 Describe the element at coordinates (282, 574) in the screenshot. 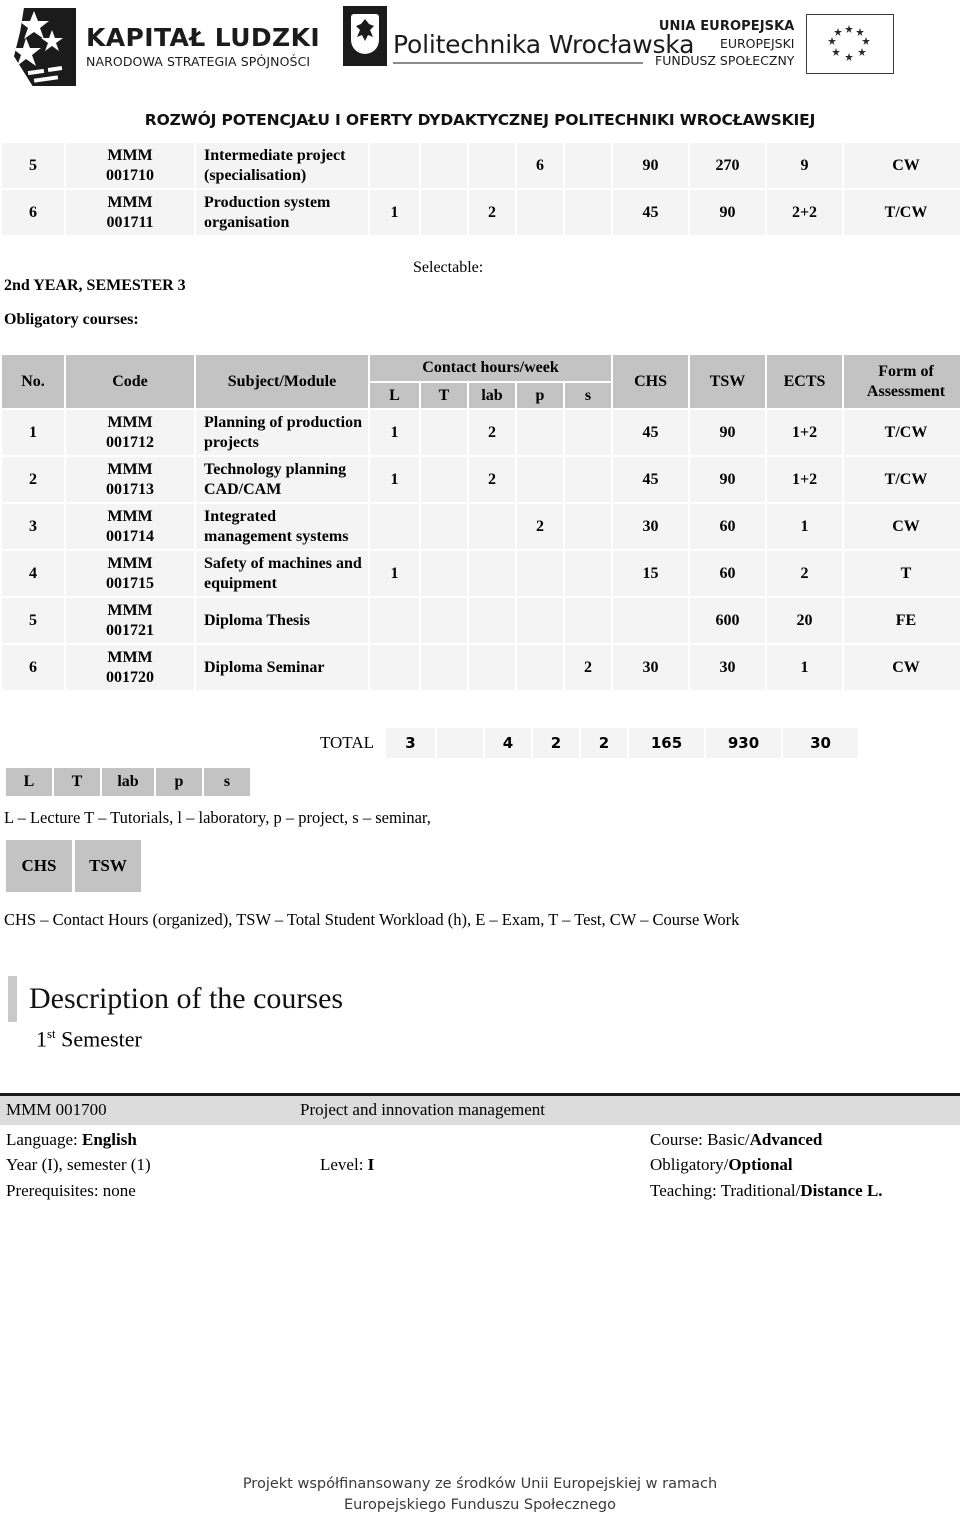

I see `cell-subject: Safety of machines and equipment` at that location.